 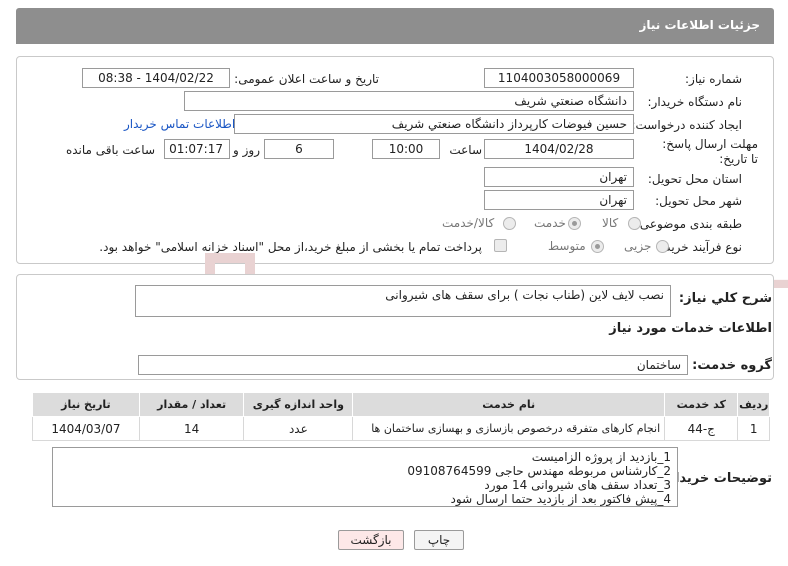 I want to click on cell-unit: عدد, so click(x=298, y=428).